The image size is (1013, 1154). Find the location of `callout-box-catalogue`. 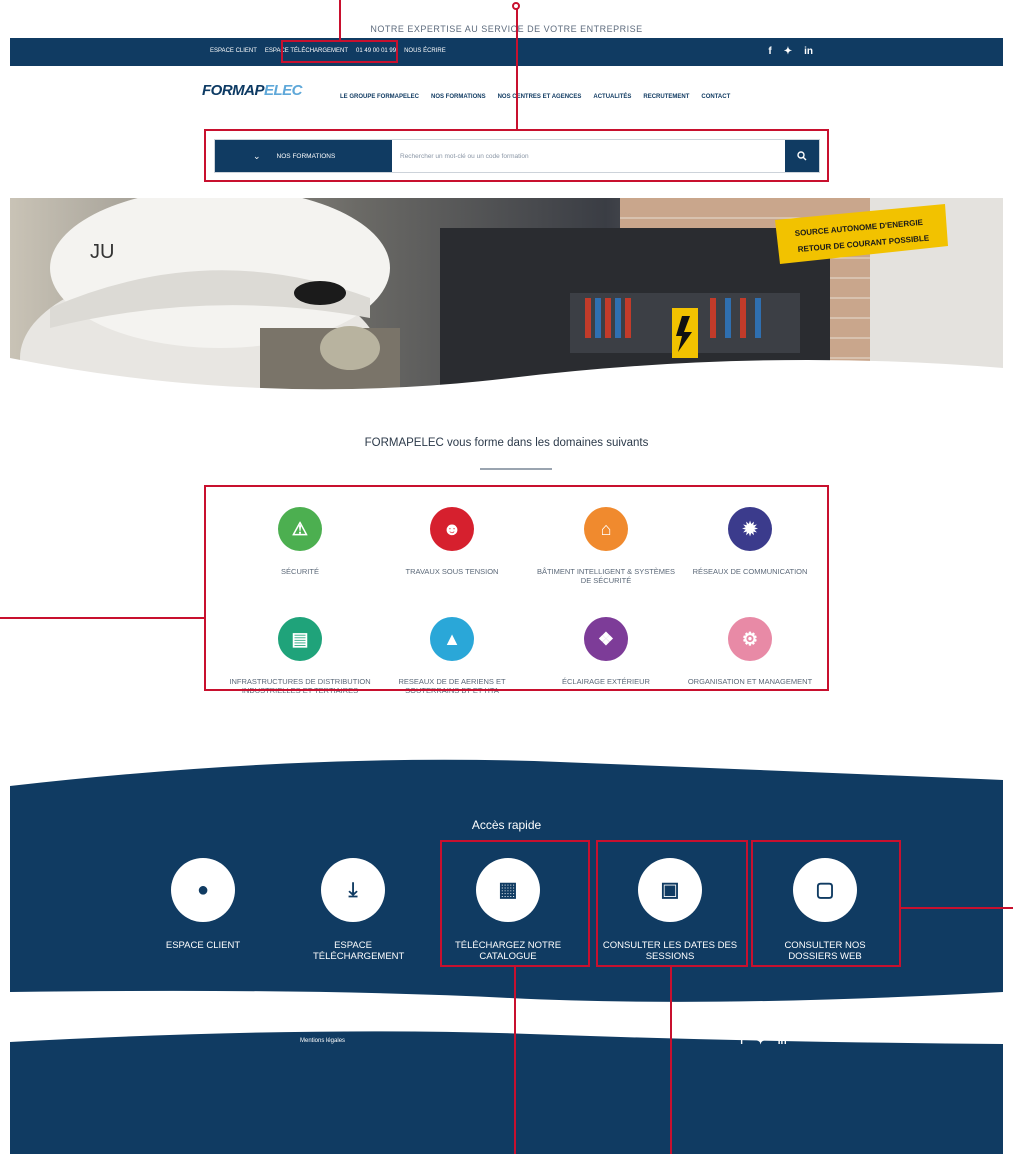

callout-box-catalogue is located at coordinates (515, 903).